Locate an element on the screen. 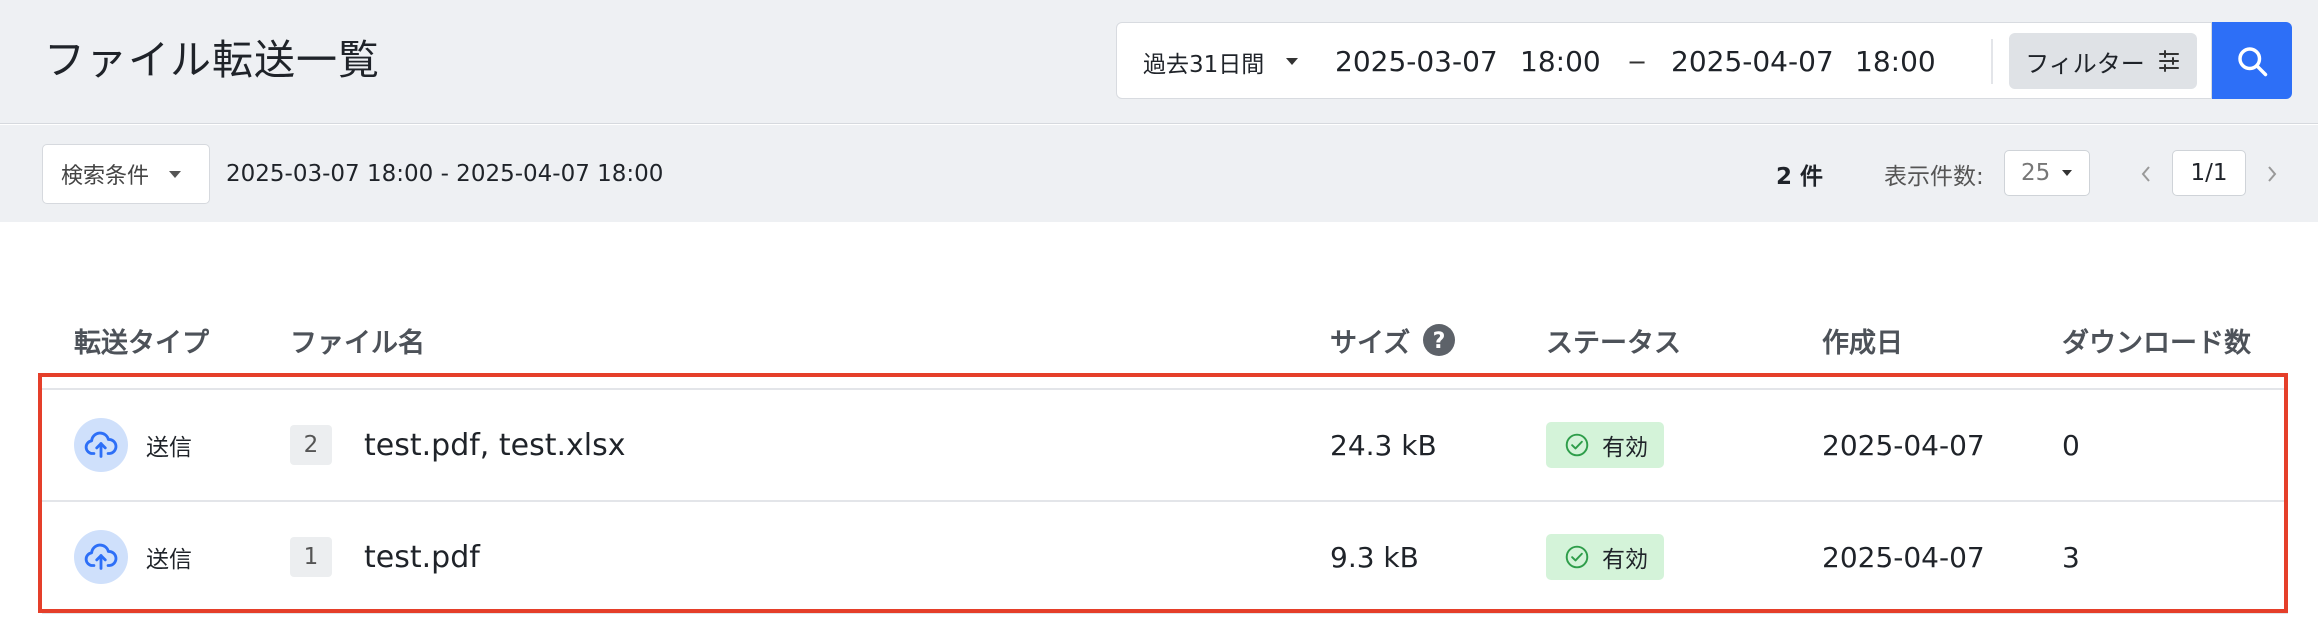 Image resolution: width=2318 pixels, height=632 pixels. file-name-cell: 2 test.pdf, test.xlsx is located at coordinates (458, 445).